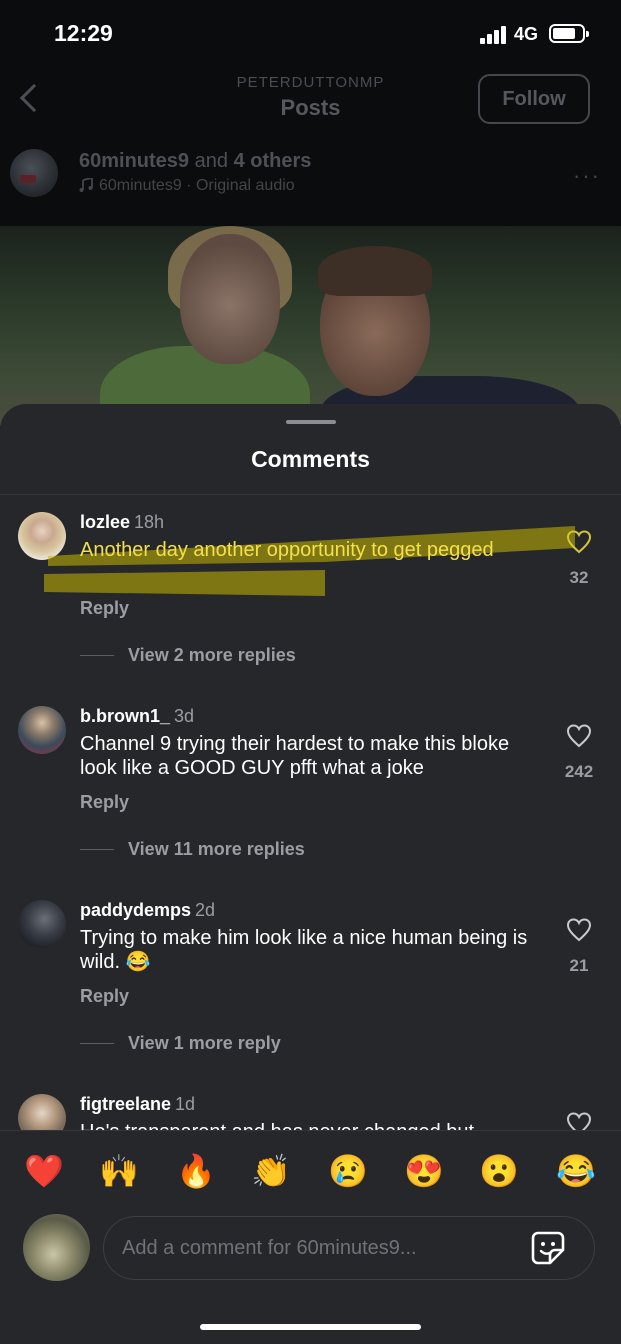 The image size is (621, 1344). I want to click on like-count: 32, so click(579, 577).